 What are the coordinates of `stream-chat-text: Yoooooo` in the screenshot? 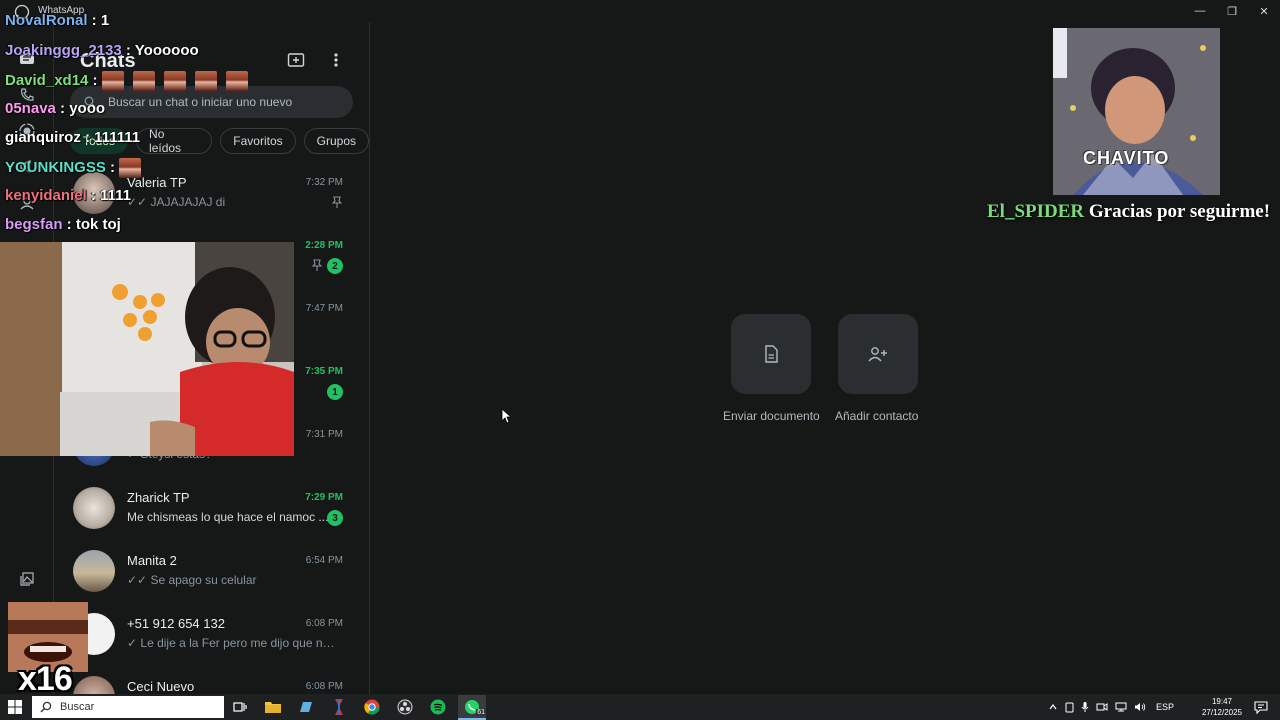 It's located at (166, 50).